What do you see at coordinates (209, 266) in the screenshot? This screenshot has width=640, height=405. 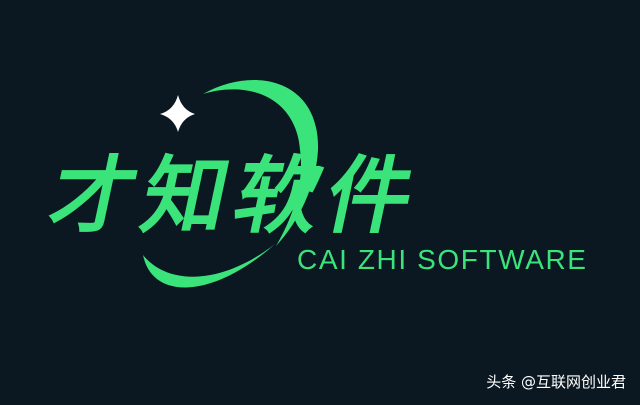 I see `orbit-swoosh-lower` at bounding box center [209, 266].